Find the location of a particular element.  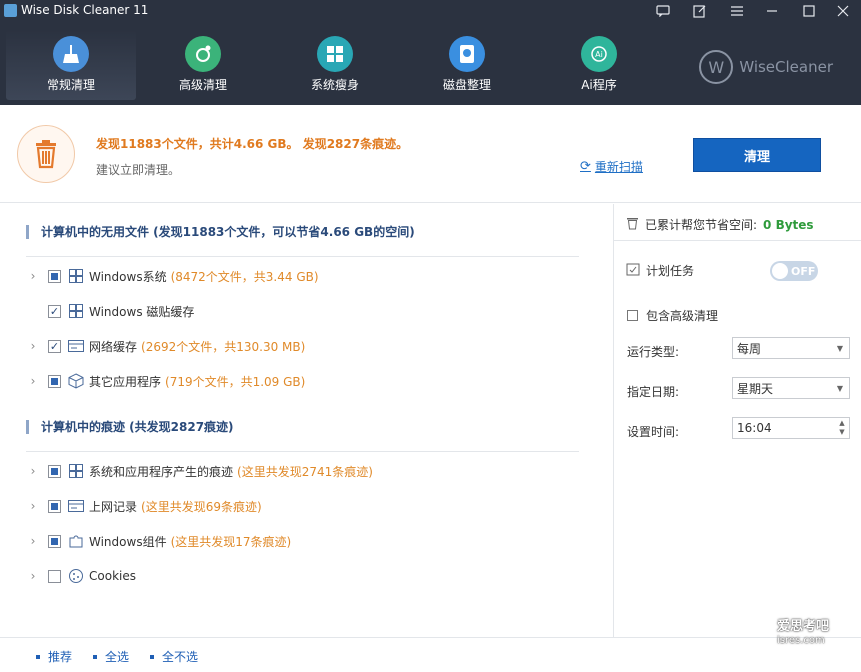

item-label: Windows系统 is located at coordinates (128, 276).